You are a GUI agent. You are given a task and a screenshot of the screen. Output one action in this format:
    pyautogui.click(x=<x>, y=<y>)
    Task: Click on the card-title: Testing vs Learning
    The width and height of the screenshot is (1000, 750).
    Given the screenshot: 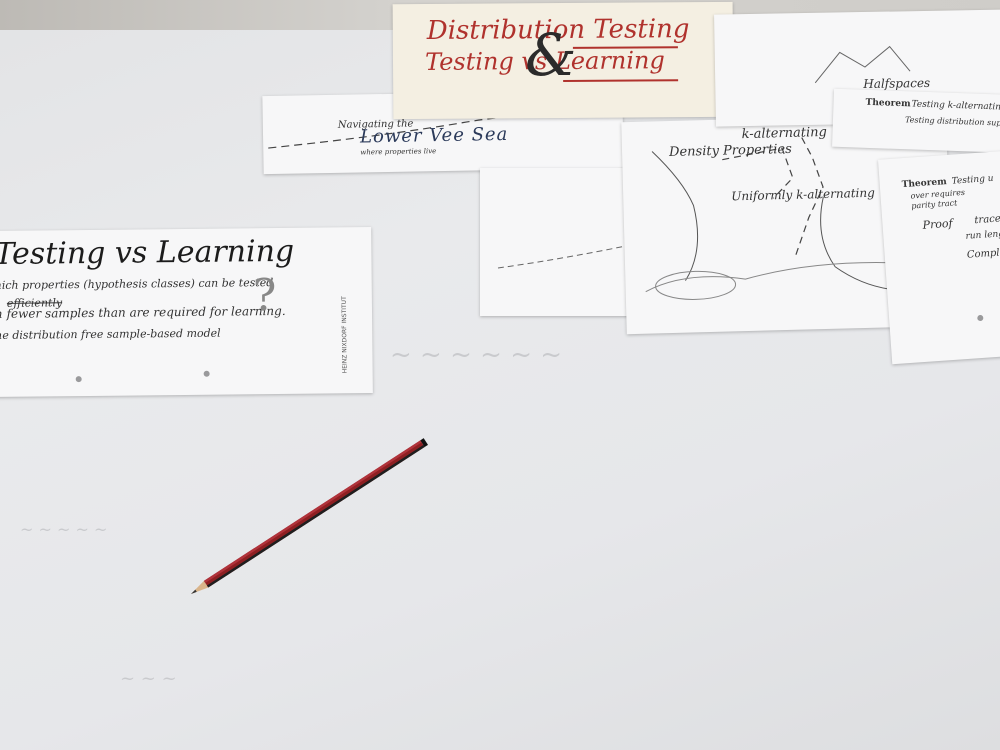 What is the action you would take?
    pyautogui.click(x=147, y=252)
    